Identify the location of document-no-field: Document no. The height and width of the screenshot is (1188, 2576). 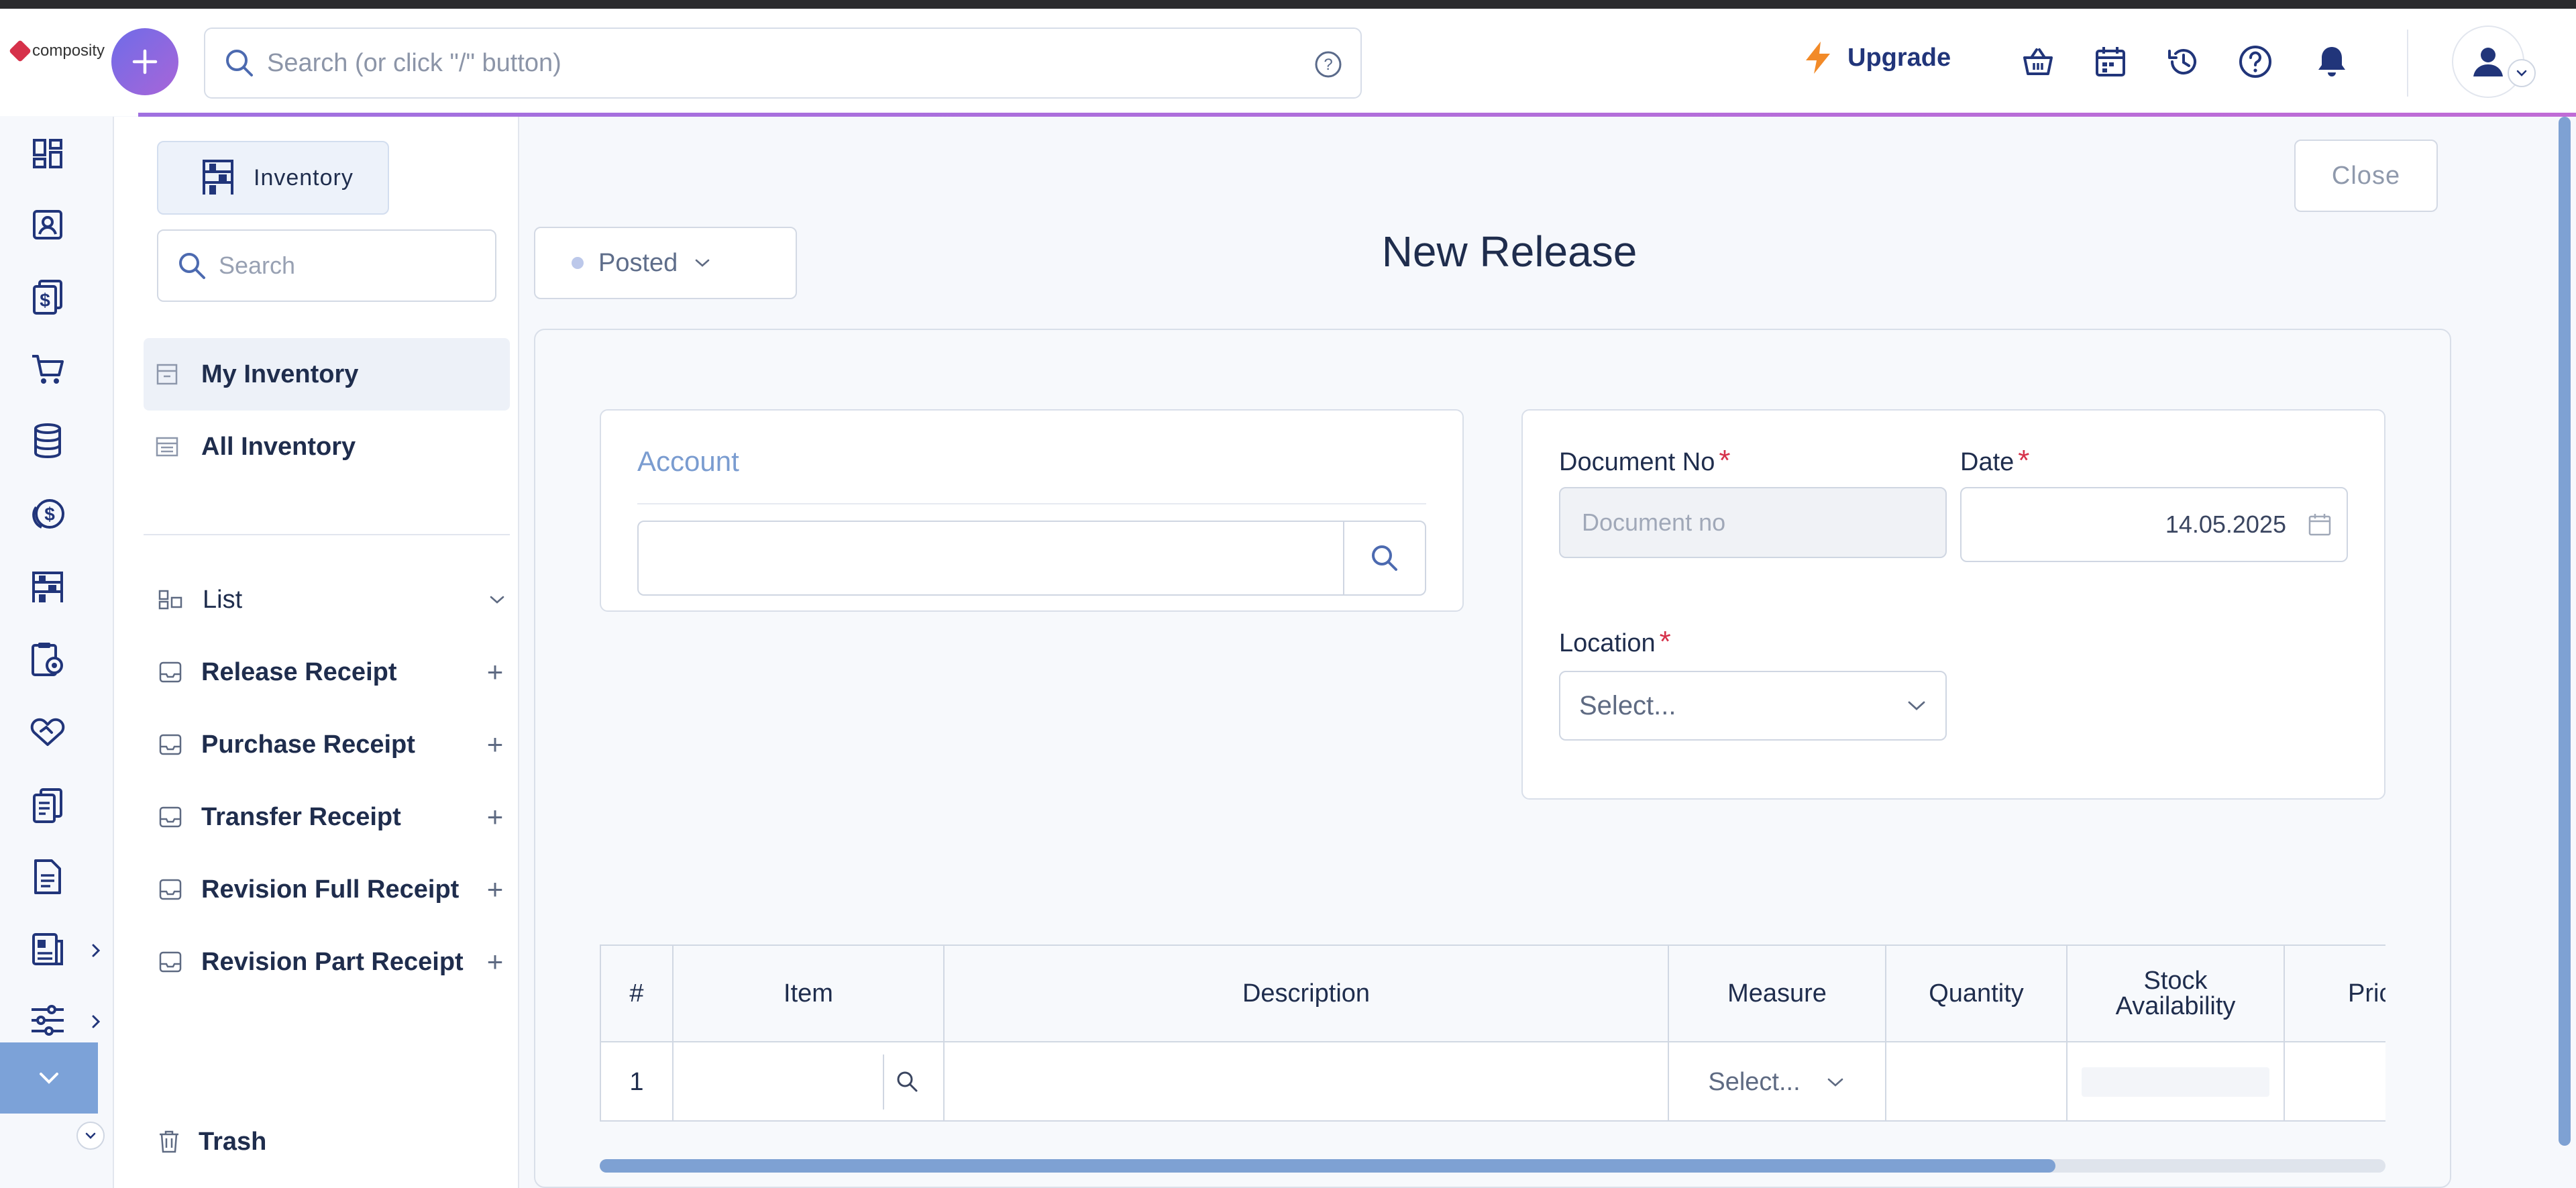
(1753, 522).